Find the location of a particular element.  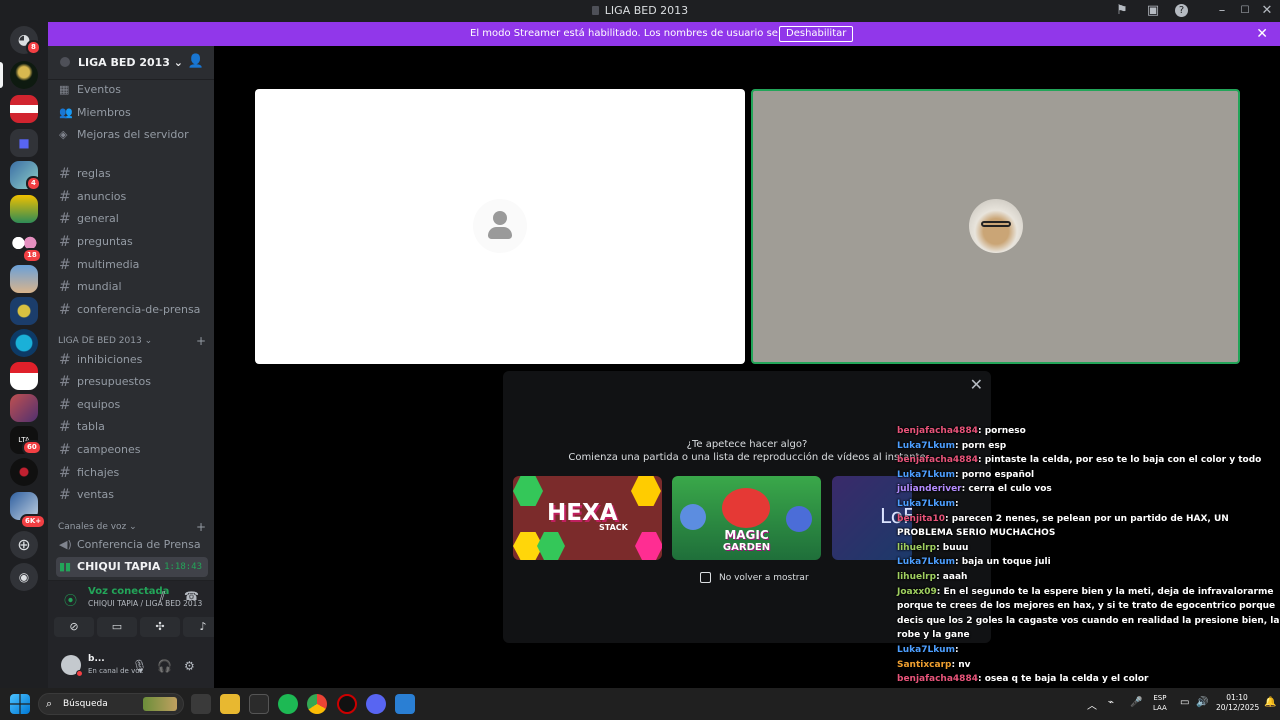

network-icon: ▭ is located at coordinates (1184, 702).